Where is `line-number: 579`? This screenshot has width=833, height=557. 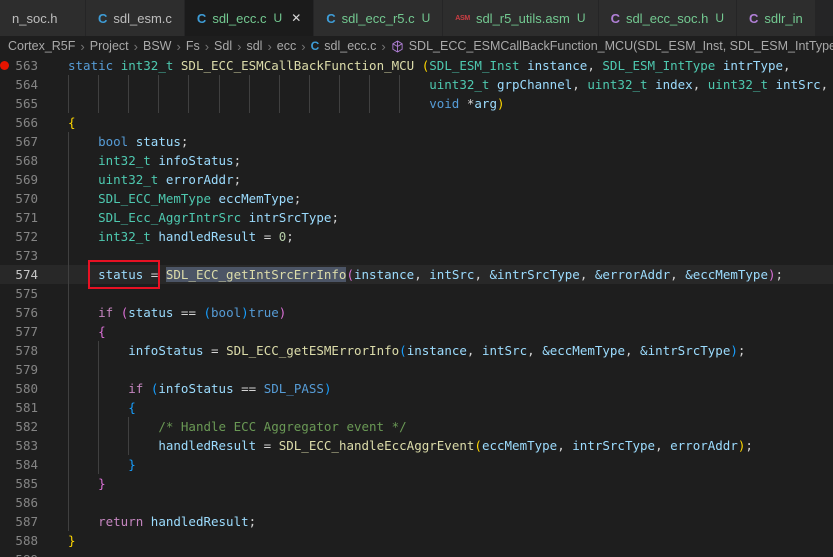 line-number: 579 is located at coordinates (24, 369).